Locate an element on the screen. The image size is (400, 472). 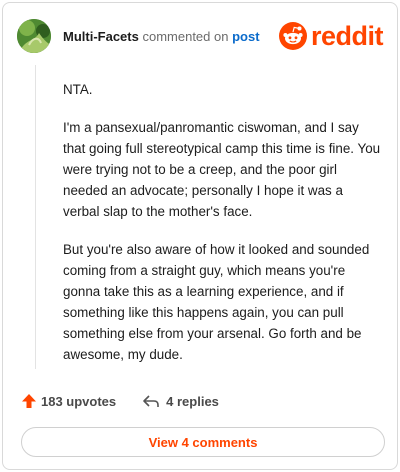
upvote-arrow-icon is located at coordinates (29, 401).